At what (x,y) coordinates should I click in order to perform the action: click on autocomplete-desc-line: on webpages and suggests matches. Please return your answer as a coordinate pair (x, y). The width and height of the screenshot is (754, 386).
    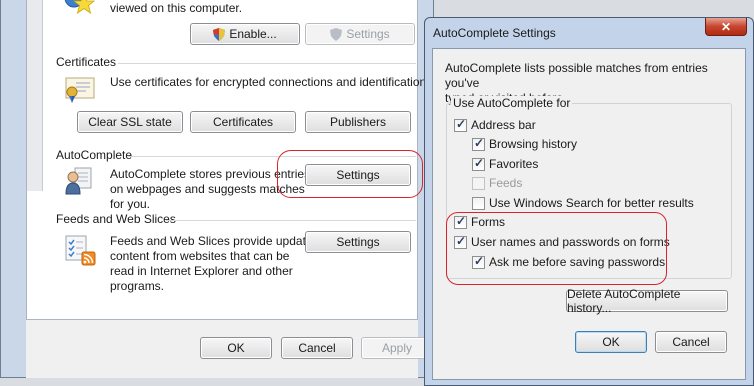
    Looking at the image, I should click on (207, 189).